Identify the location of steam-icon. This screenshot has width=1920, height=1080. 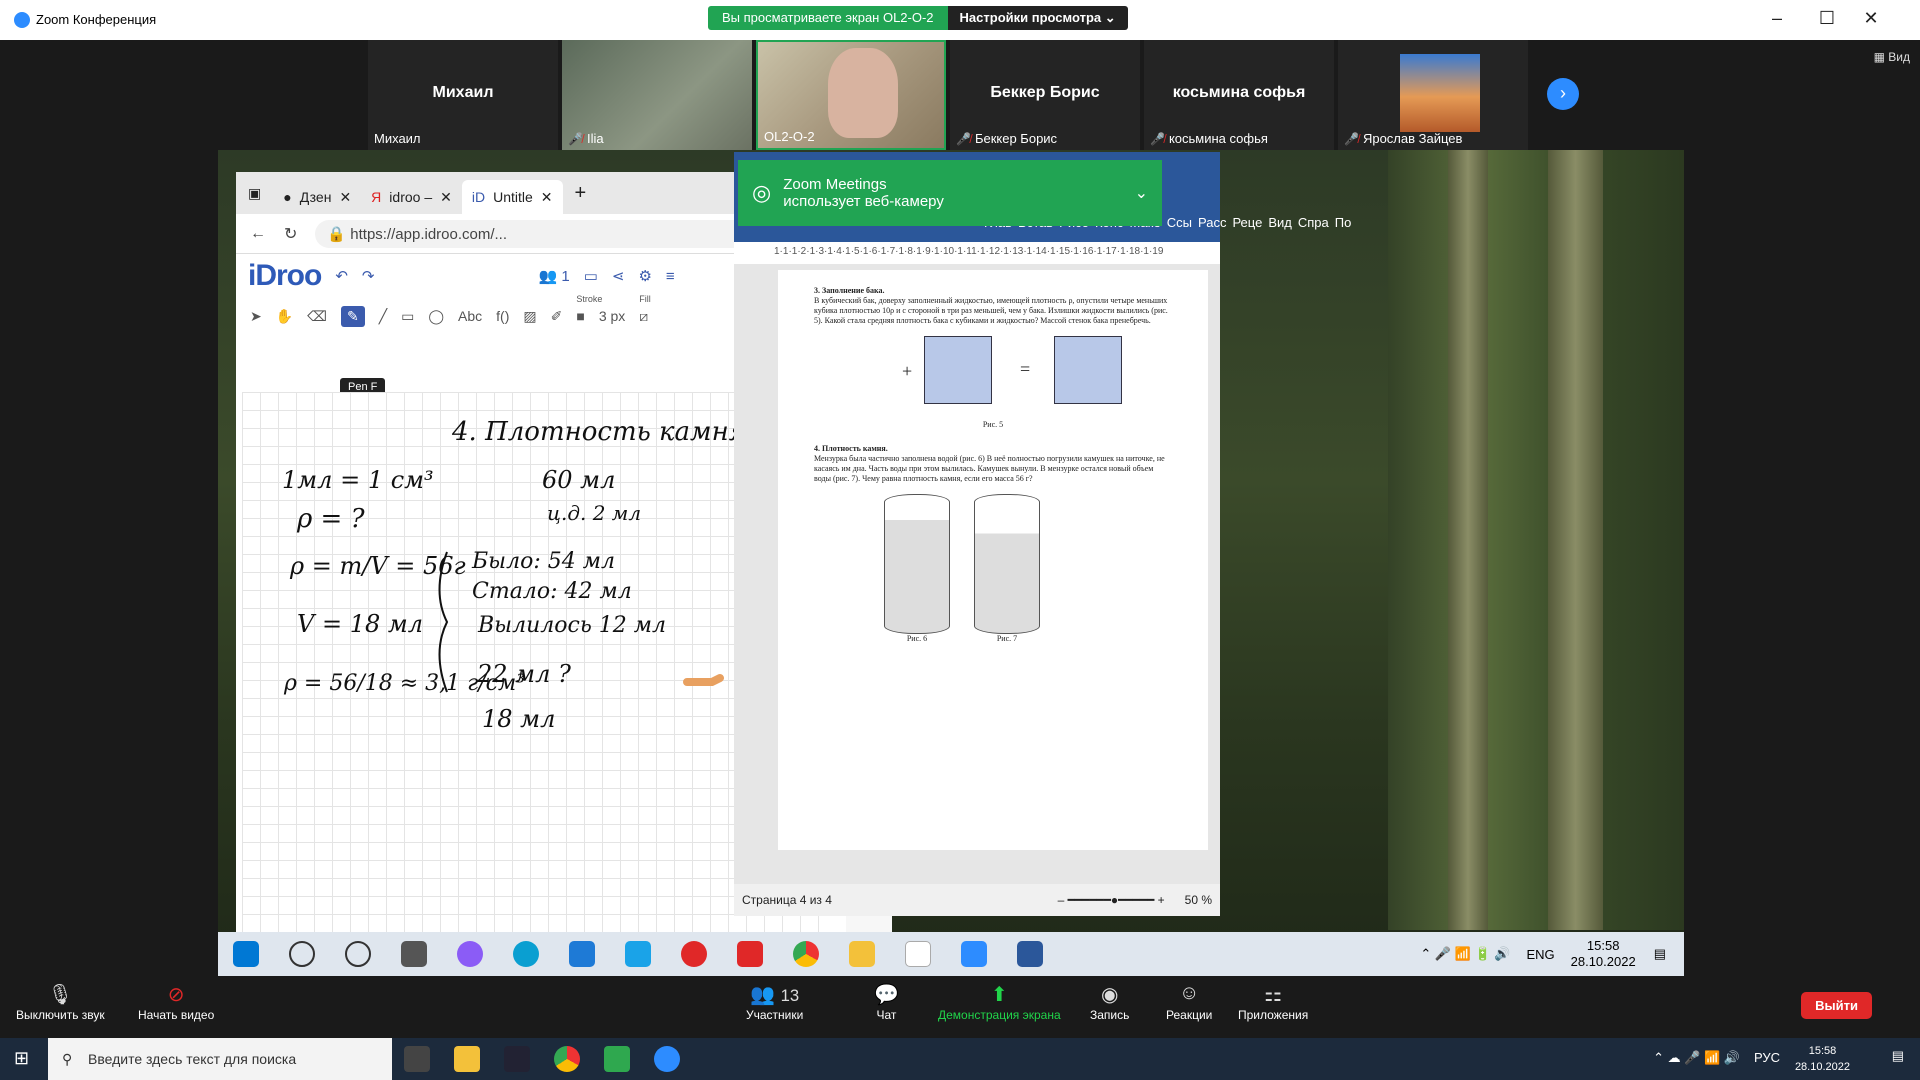
(517, 1059).